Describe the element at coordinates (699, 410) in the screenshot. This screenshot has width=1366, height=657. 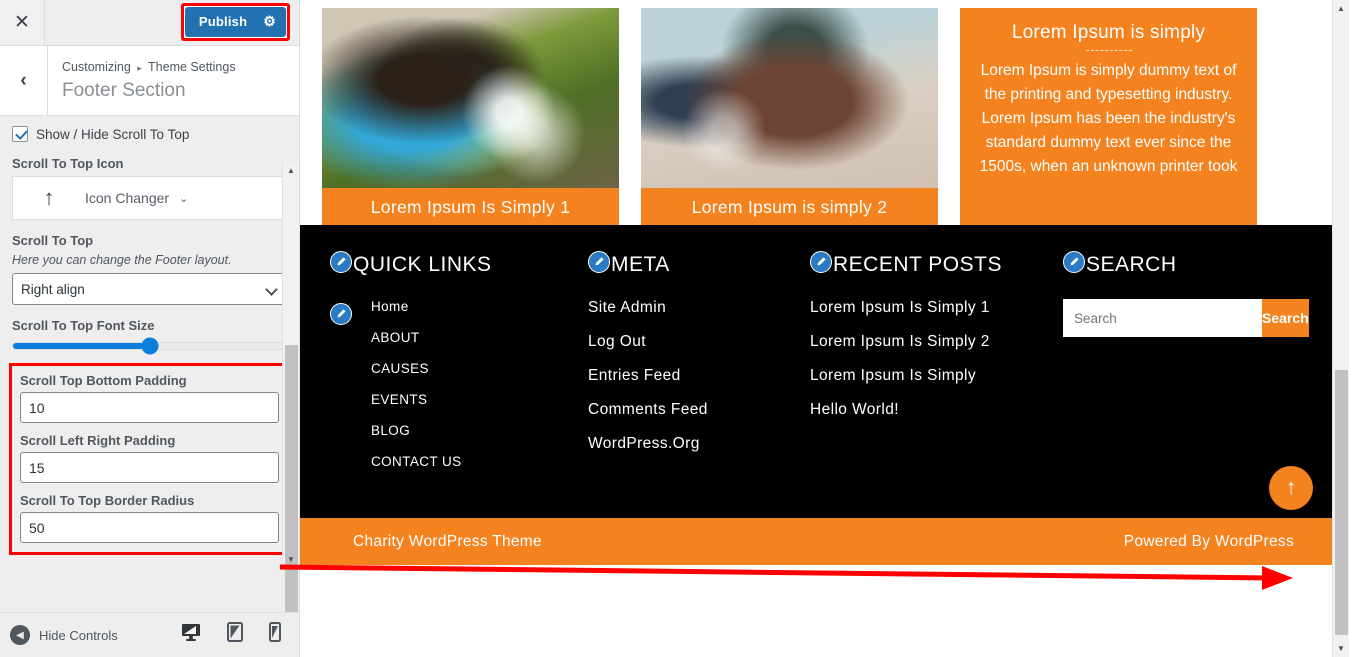
I see `list-item: Comments Feed` at that location.